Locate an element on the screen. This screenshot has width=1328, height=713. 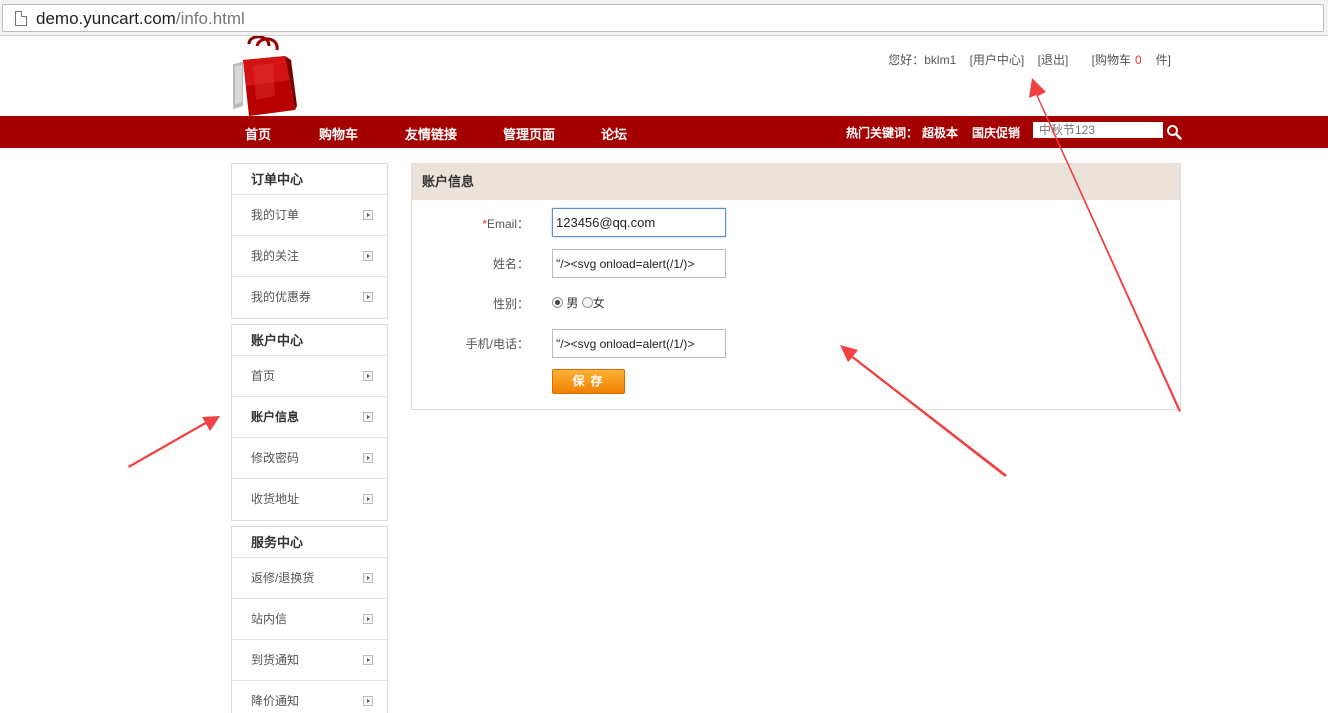
phone-field is located at coordinates (639, 343).